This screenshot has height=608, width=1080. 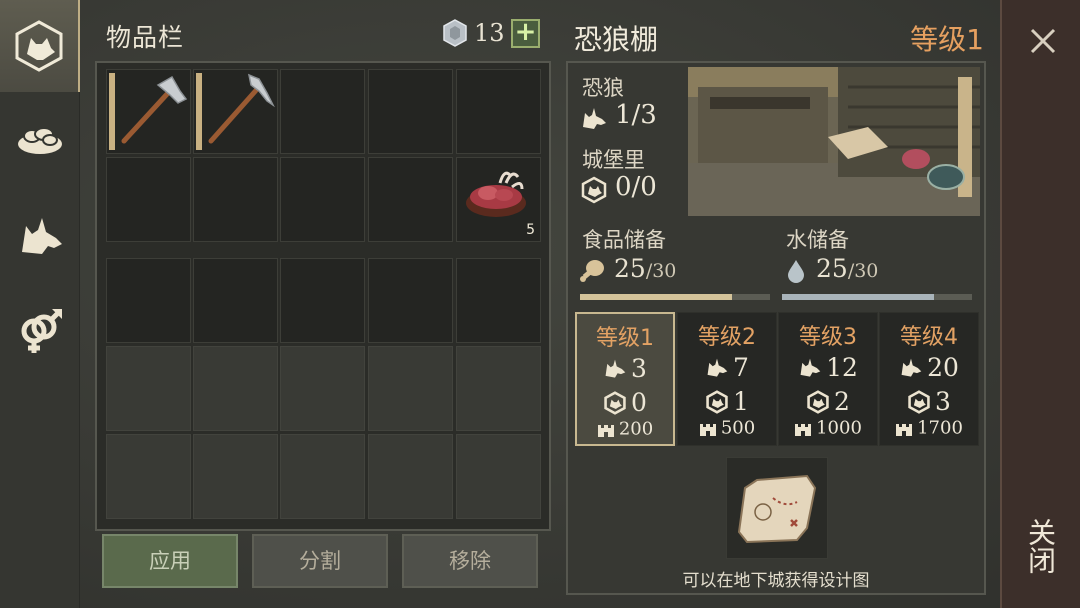 What do you see at coordinates (1040, 304) in the screenshot?
I see `close-column: 关闭` at bounding box center [1040, 304].